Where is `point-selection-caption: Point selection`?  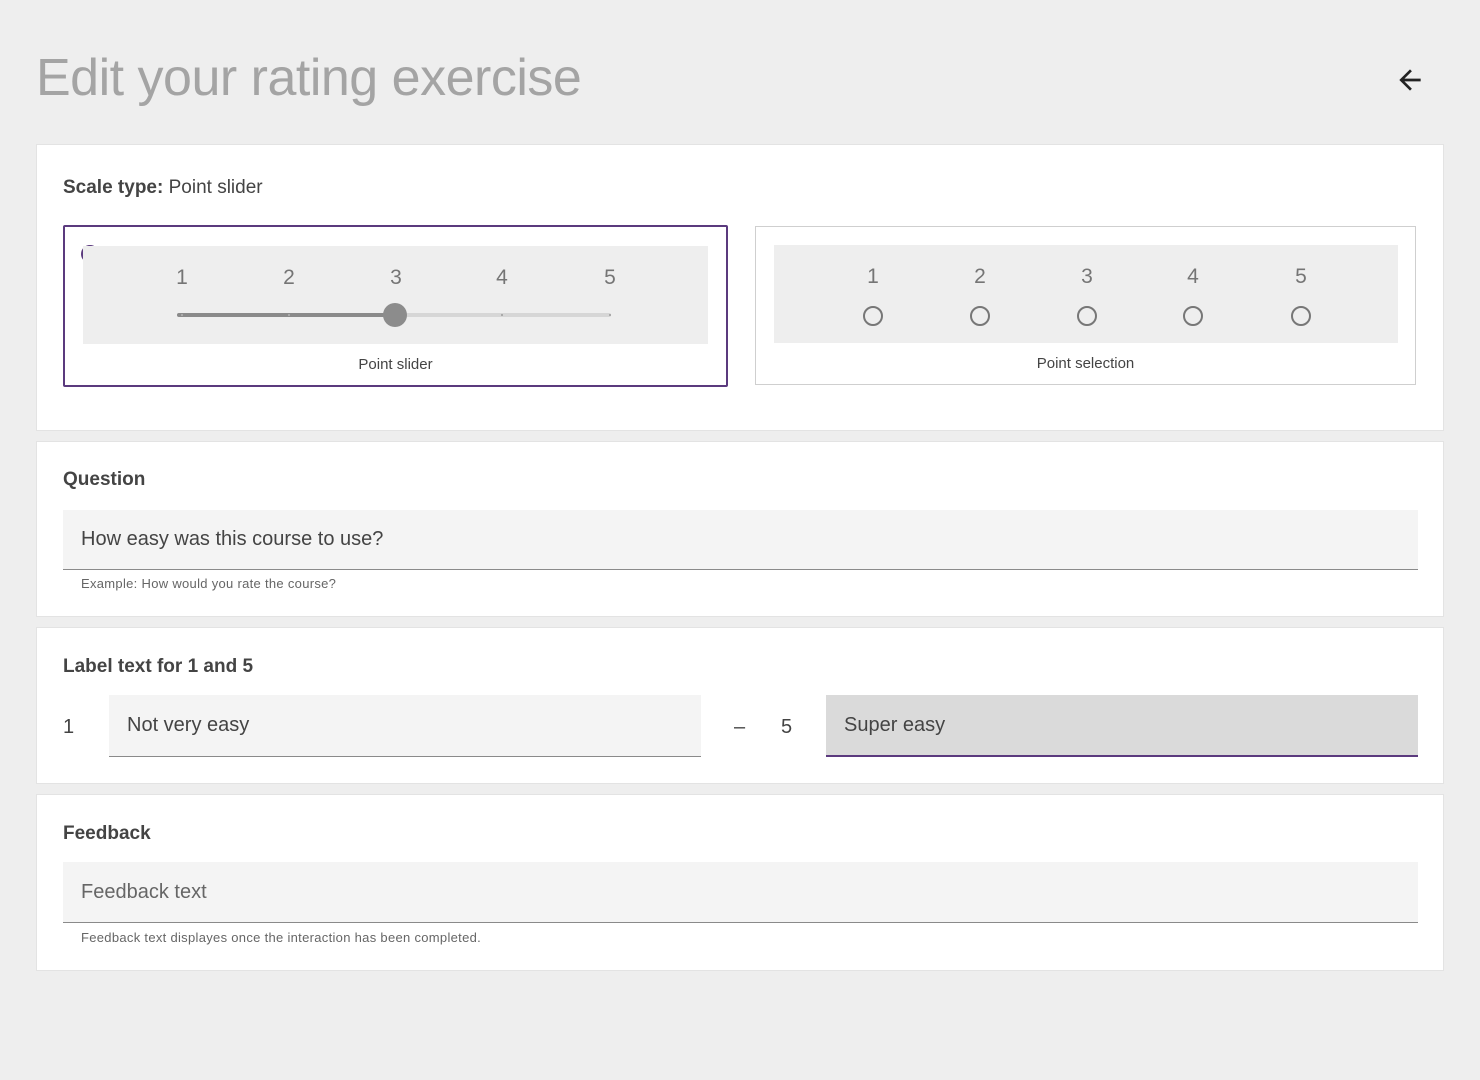 point-selection-caption: Point selection is located at coordinates (1085, 363).